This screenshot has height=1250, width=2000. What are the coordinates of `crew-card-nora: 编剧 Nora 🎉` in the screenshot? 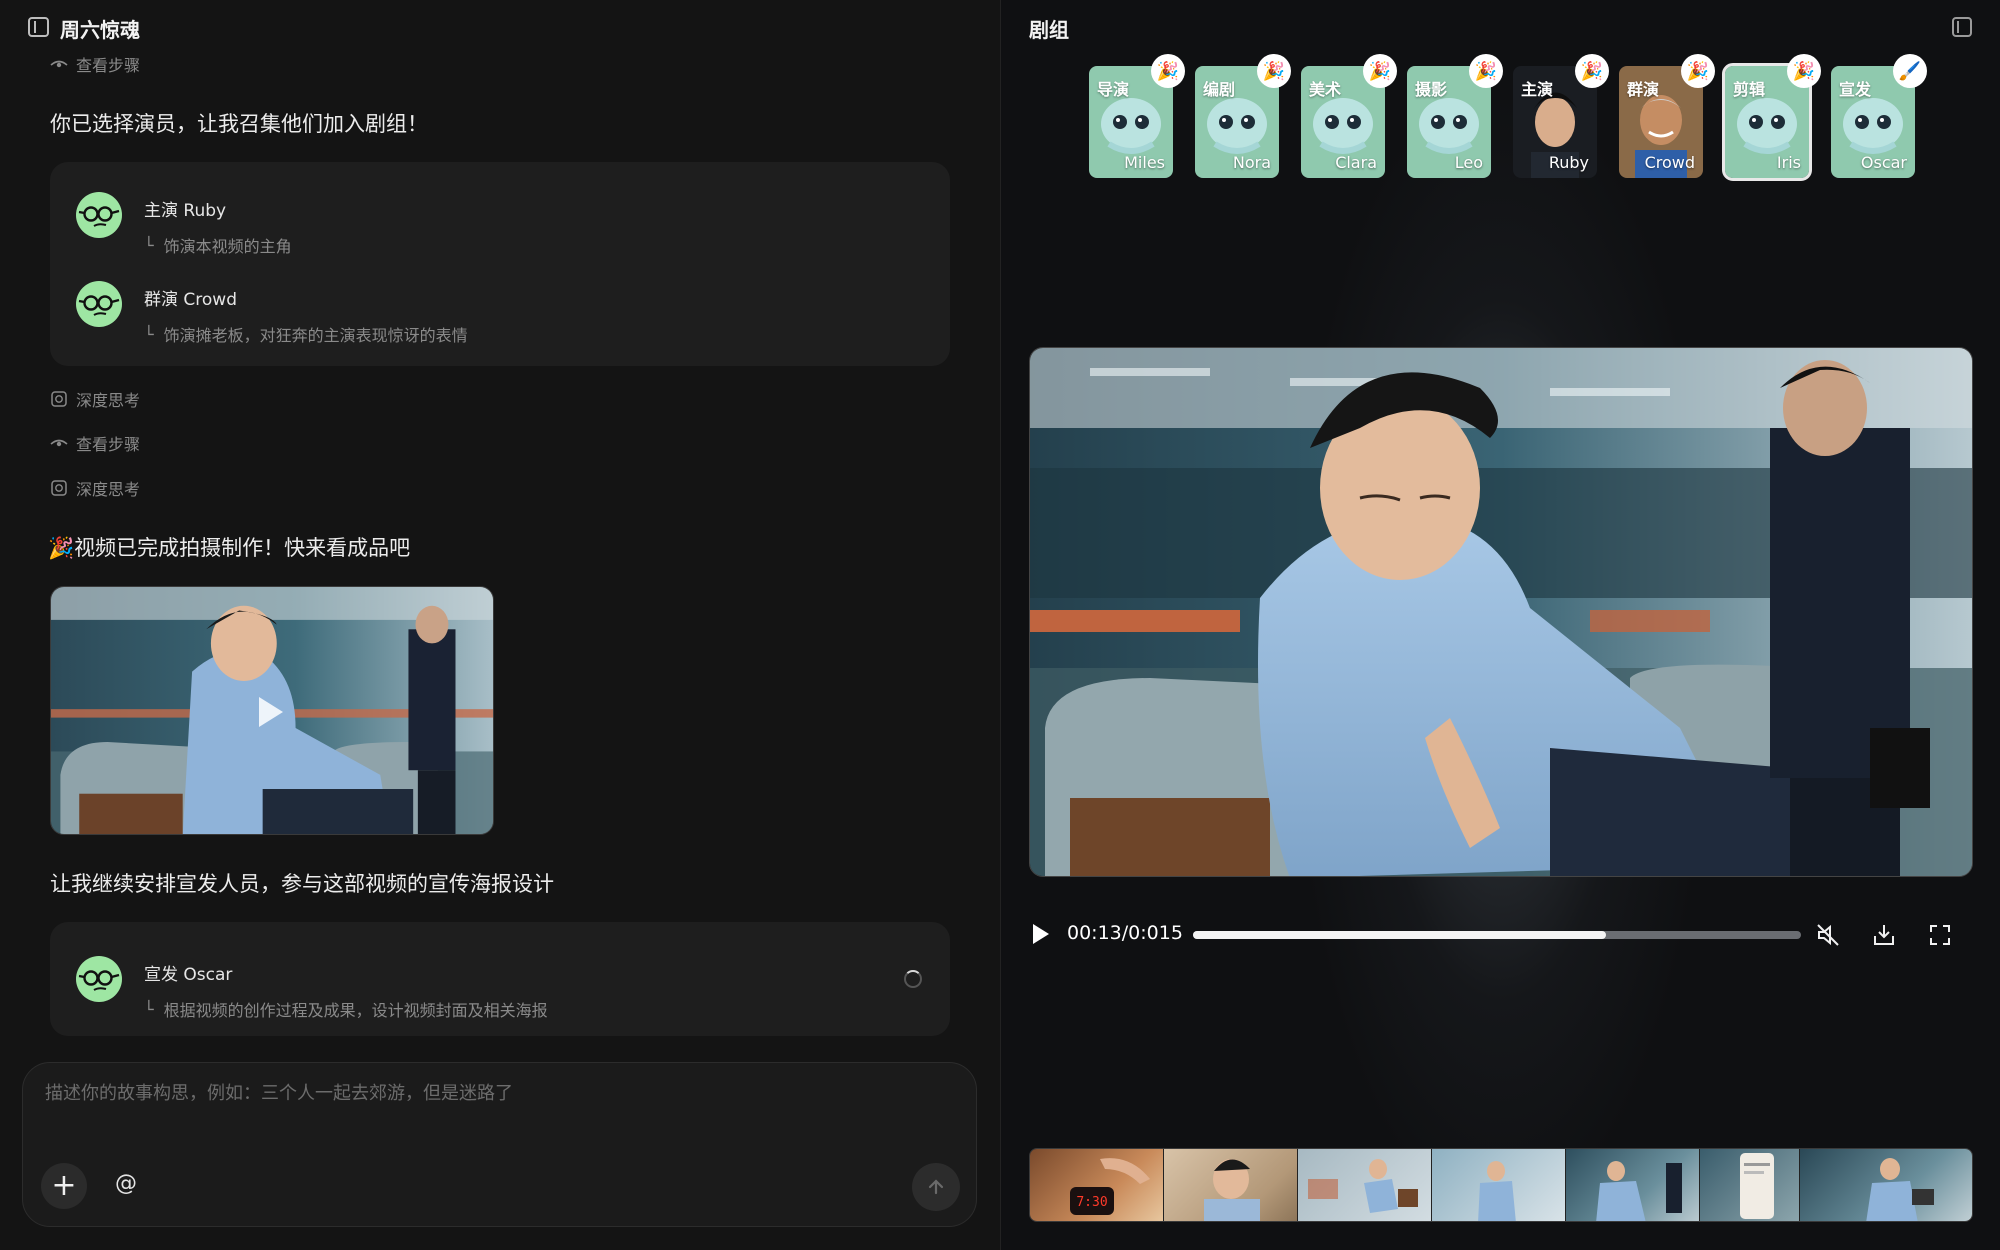 It's located at (1243, 116).